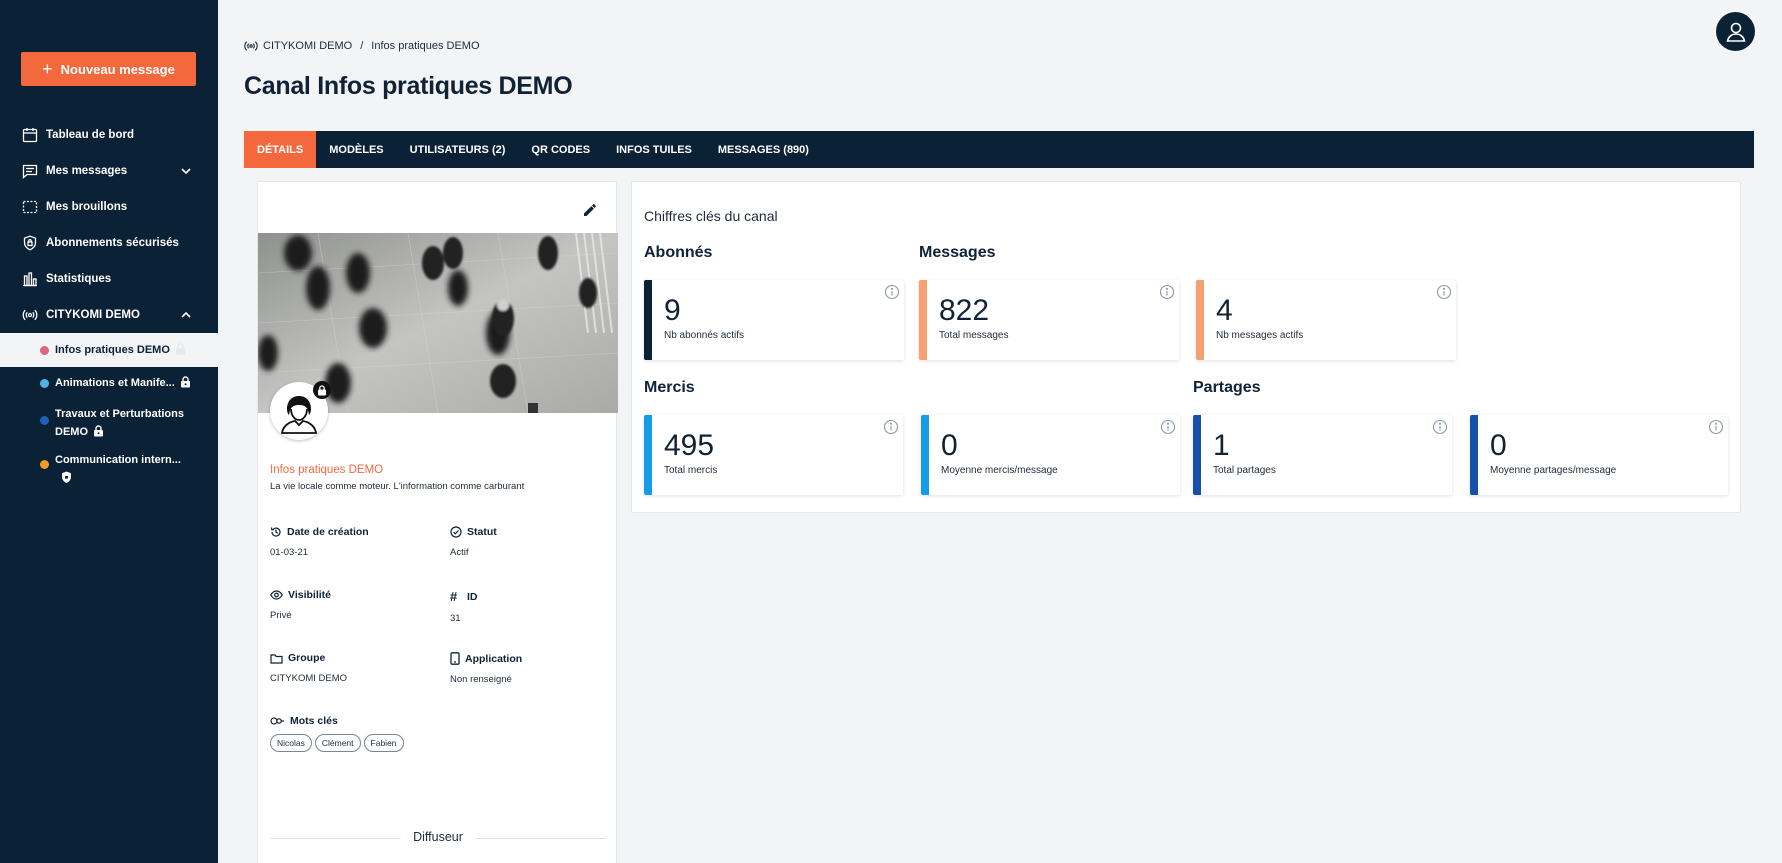  What do you see at coordinates (29, 243) in the screenshot?
I see `shield-icon` at bounding box center [29, 243].